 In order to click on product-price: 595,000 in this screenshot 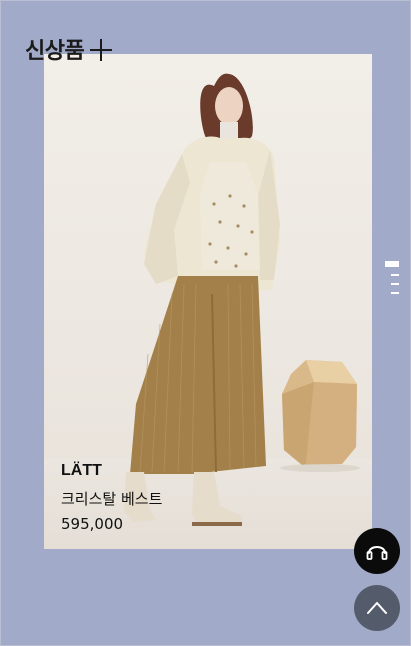, I will do `click(92, 524)`.